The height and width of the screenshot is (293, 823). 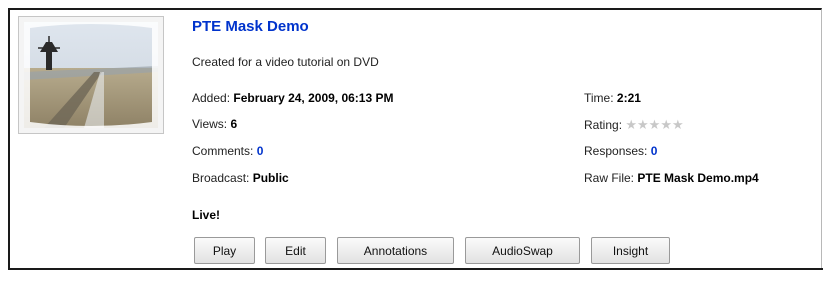 I want to click on broadcast-value: Public, so click(x=270, y=178).